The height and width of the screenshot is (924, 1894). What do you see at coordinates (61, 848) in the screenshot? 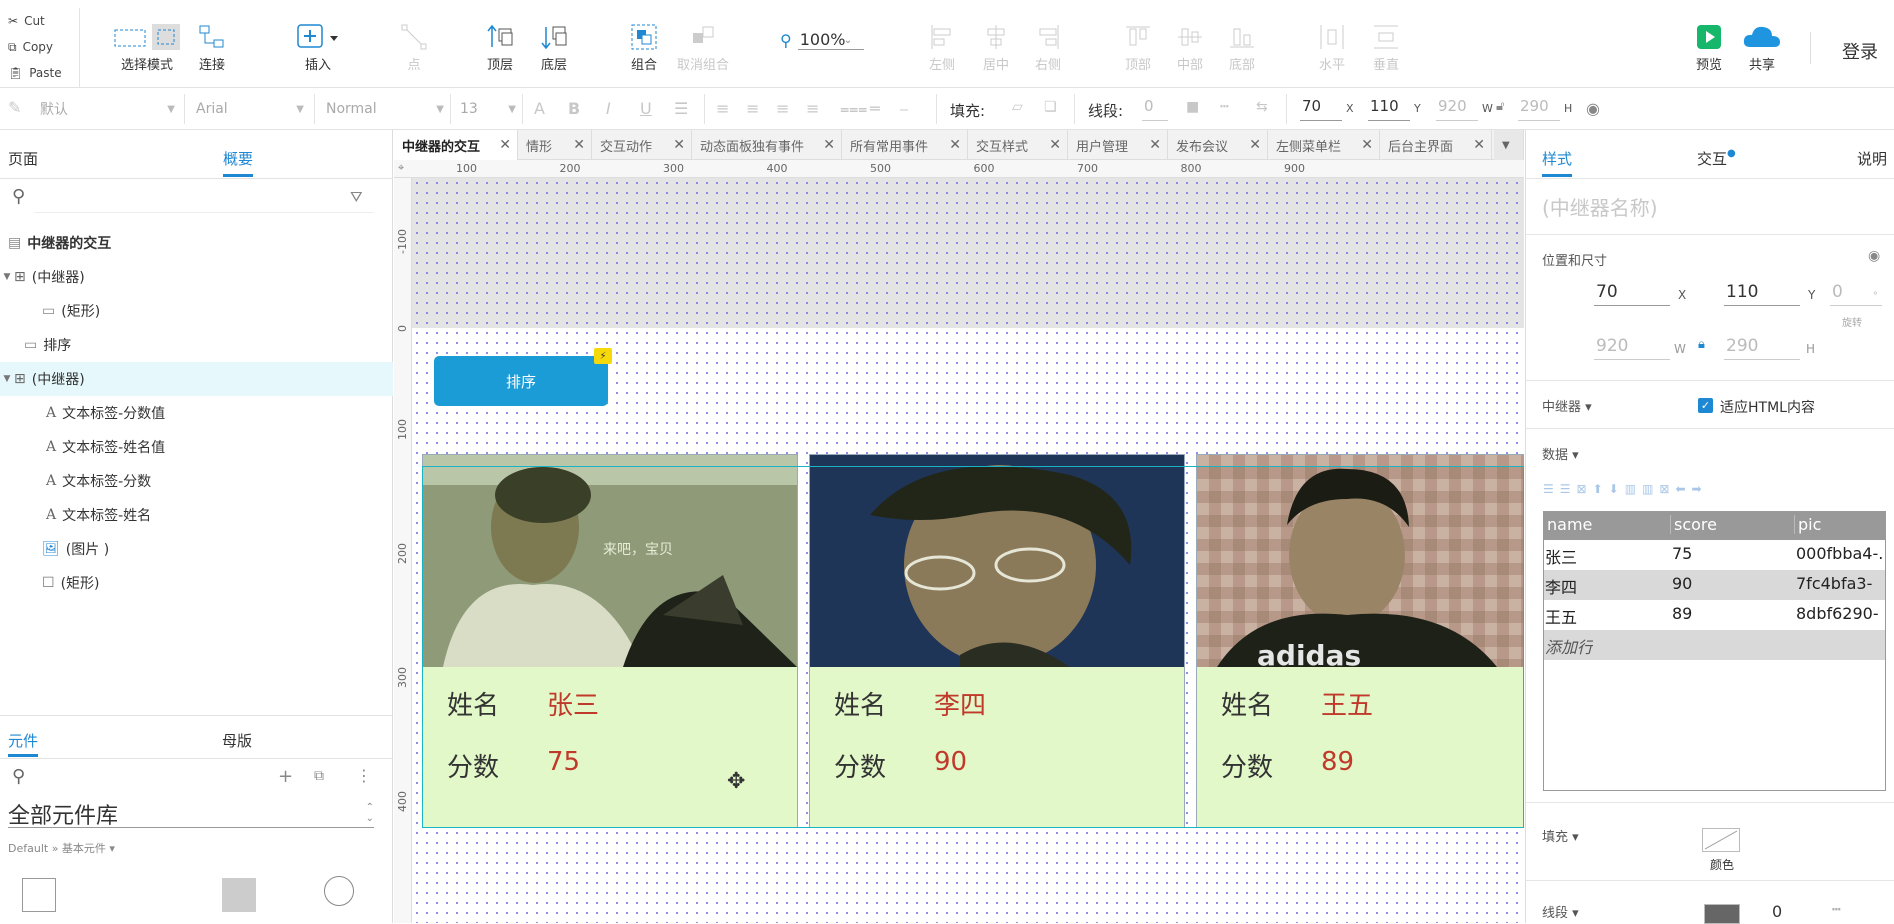
I see `library-path: Default » 基本元件 ▾` at bounding box center [61, 848].